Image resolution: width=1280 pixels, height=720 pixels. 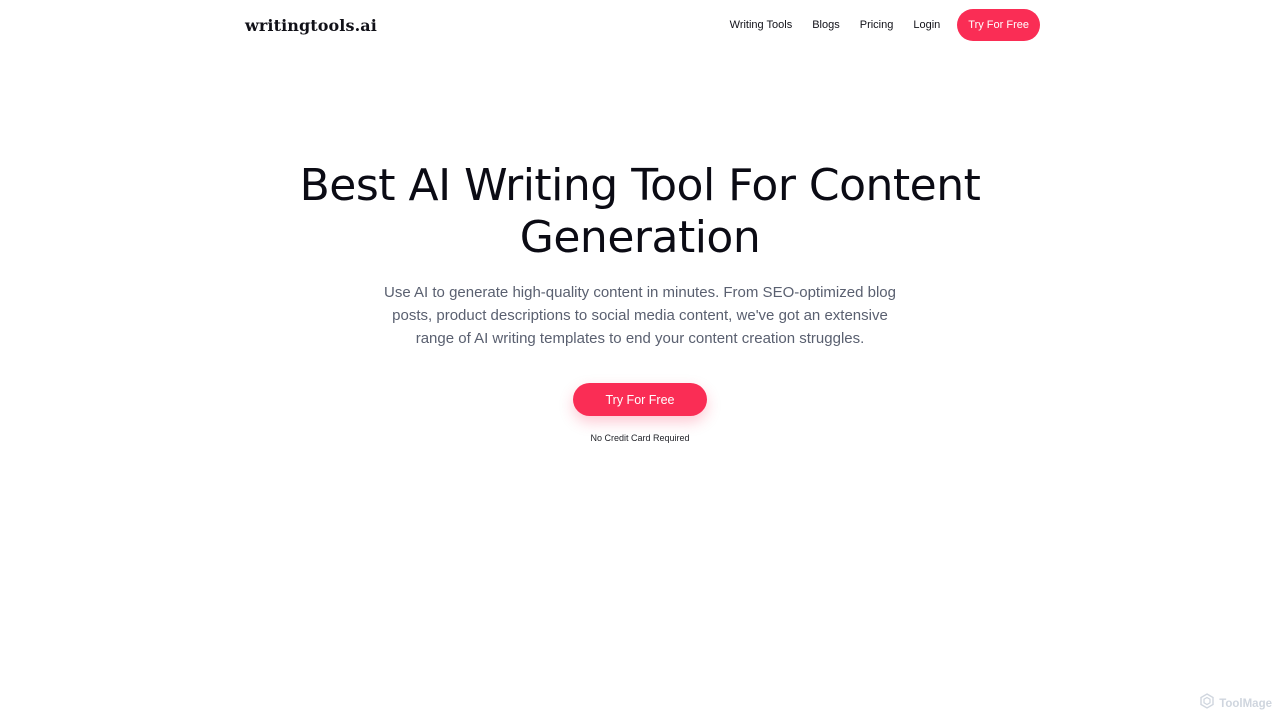 I want to click on watermark: ToolMage, so click(x=1235, y=703).